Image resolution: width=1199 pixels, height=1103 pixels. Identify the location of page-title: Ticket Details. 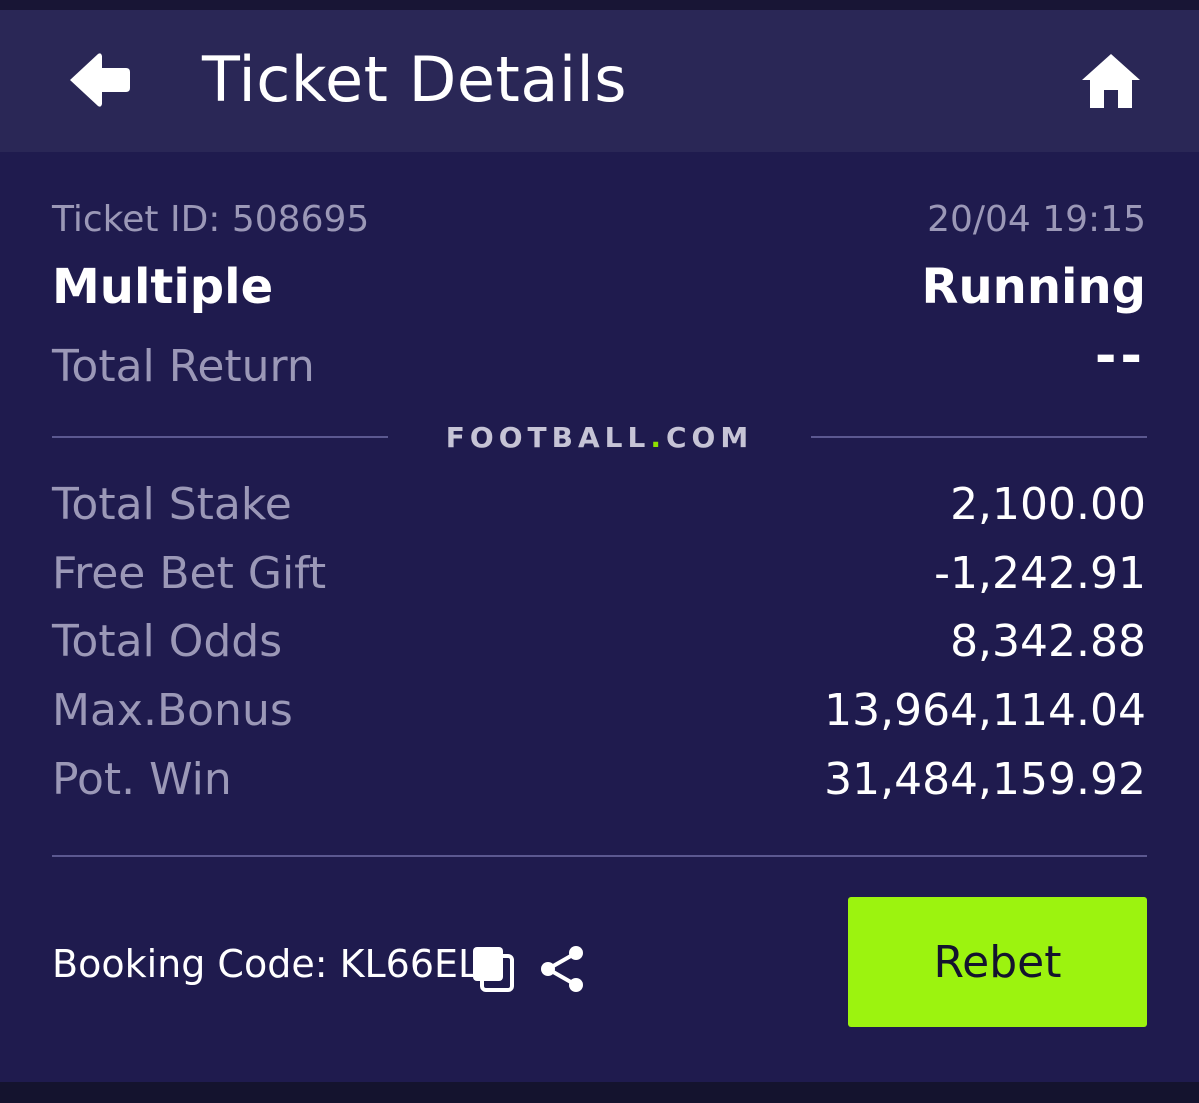
(415, 79).